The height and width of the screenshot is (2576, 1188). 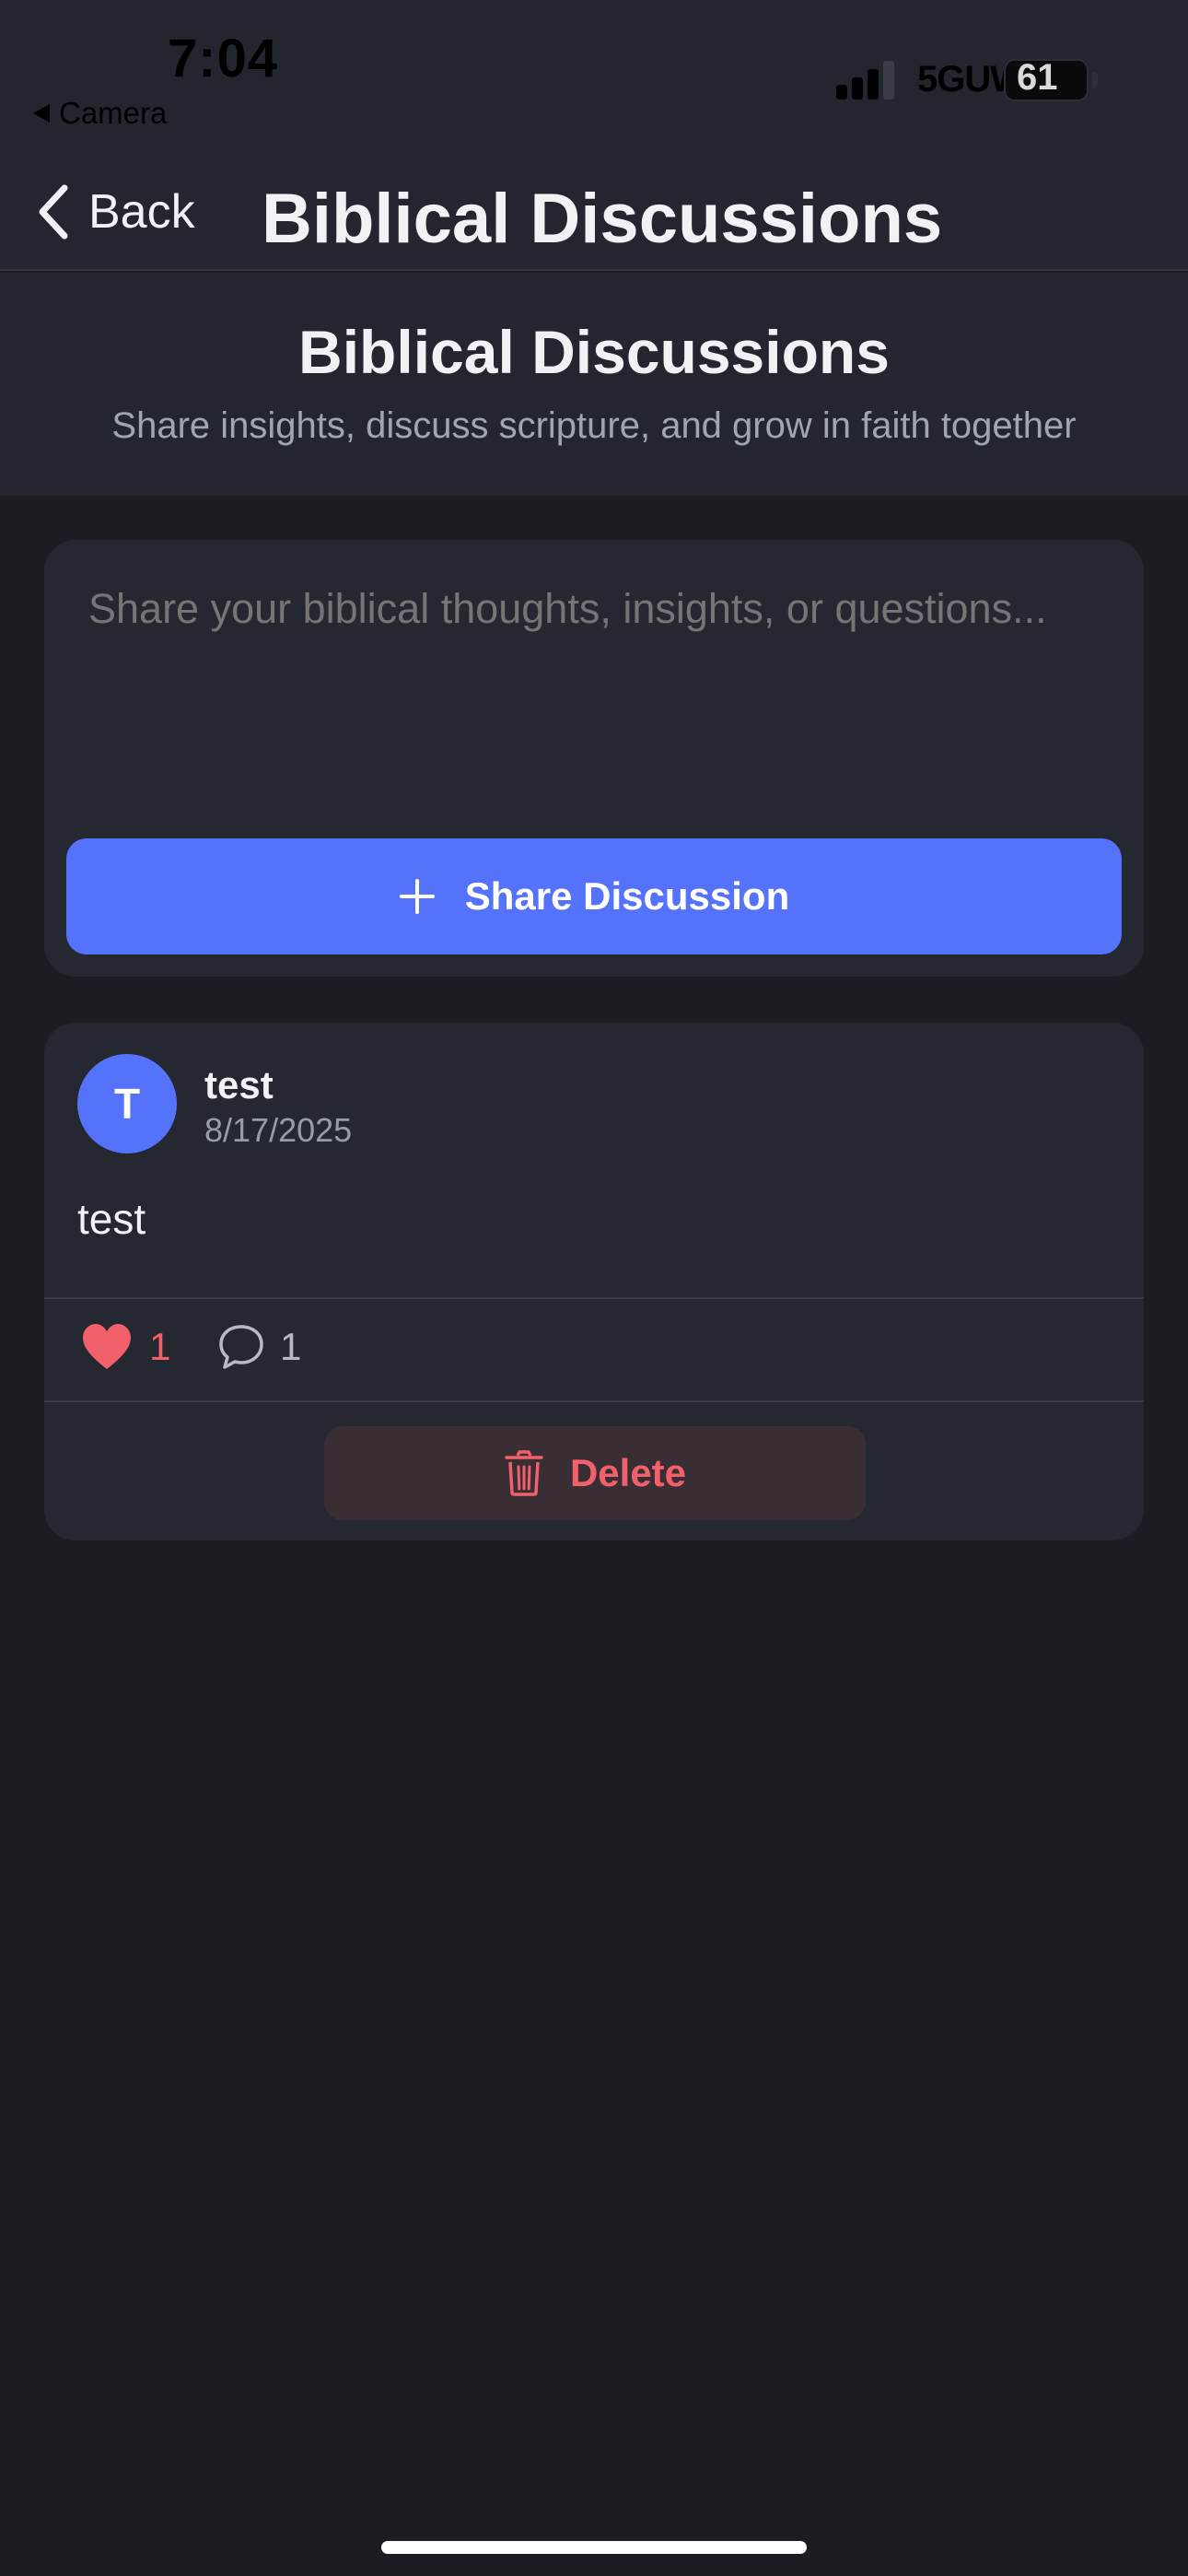 What do you see at coordinates (576, 674) in the screenshot?
I see `discussion-input` at bounding box center [576, 674].